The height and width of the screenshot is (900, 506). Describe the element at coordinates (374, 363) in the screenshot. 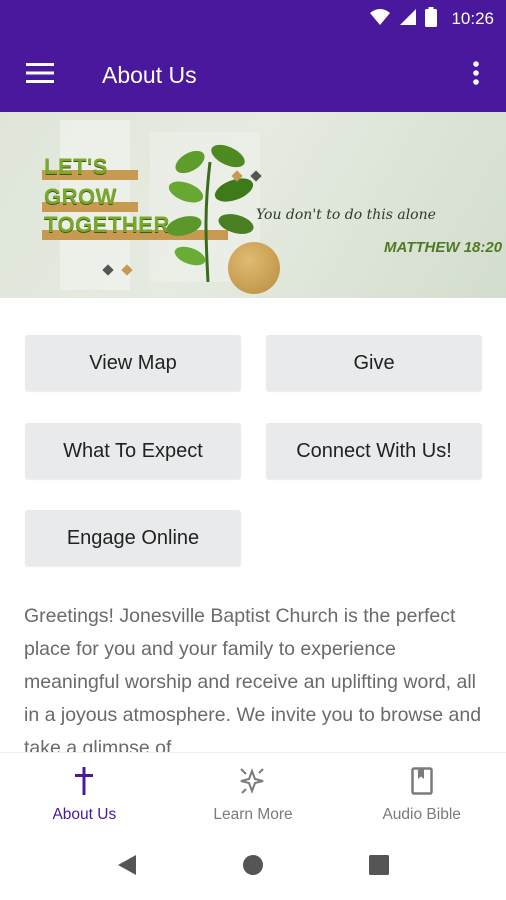

I see `give-button: Give` at that location.